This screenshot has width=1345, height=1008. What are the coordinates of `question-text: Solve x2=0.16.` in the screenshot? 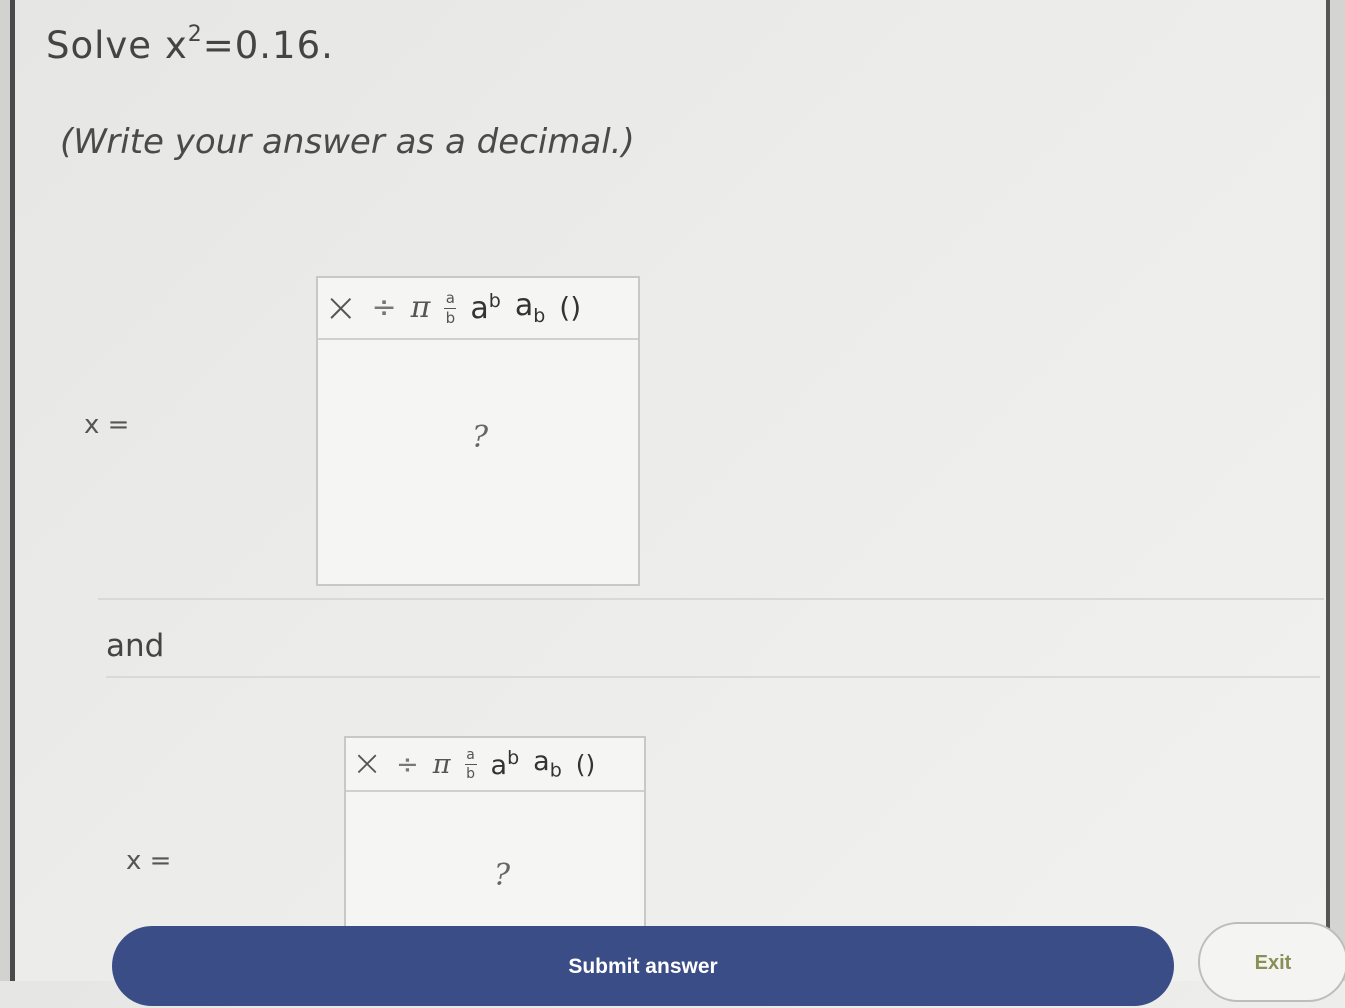 It's located at (190, 44).